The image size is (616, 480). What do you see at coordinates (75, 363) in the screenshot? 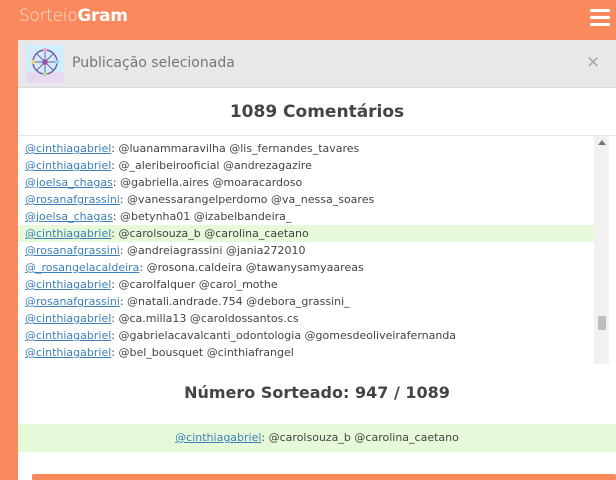
I see `comment-user-link: @luizafernanda90` at bounding box center [75, 363].